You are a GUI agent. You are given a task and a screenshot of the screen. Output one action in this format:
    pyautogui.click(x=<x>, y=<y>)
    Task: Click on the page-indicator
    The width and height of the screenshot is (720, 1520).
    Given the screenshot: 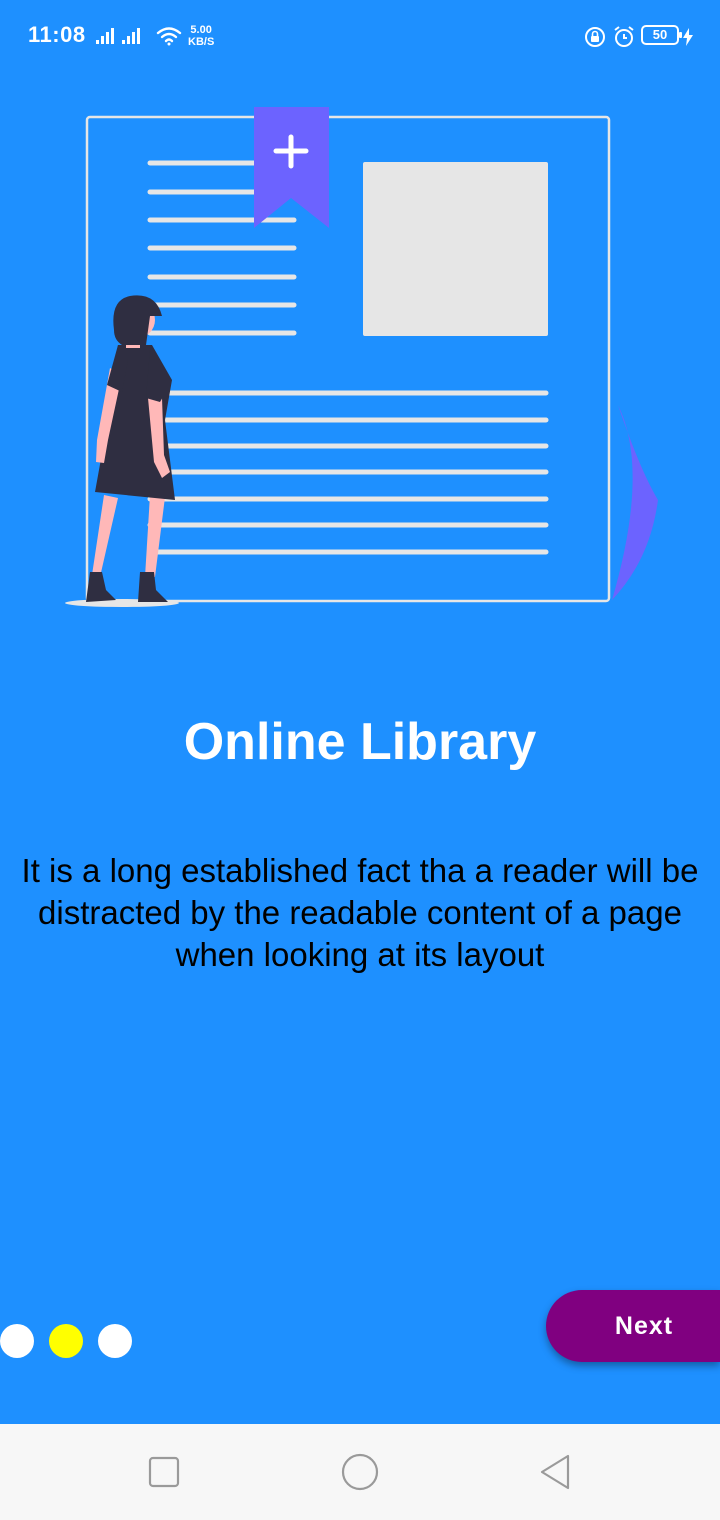 What is the action you would take?
    pyautogui.click(x=75, y=1341)
    